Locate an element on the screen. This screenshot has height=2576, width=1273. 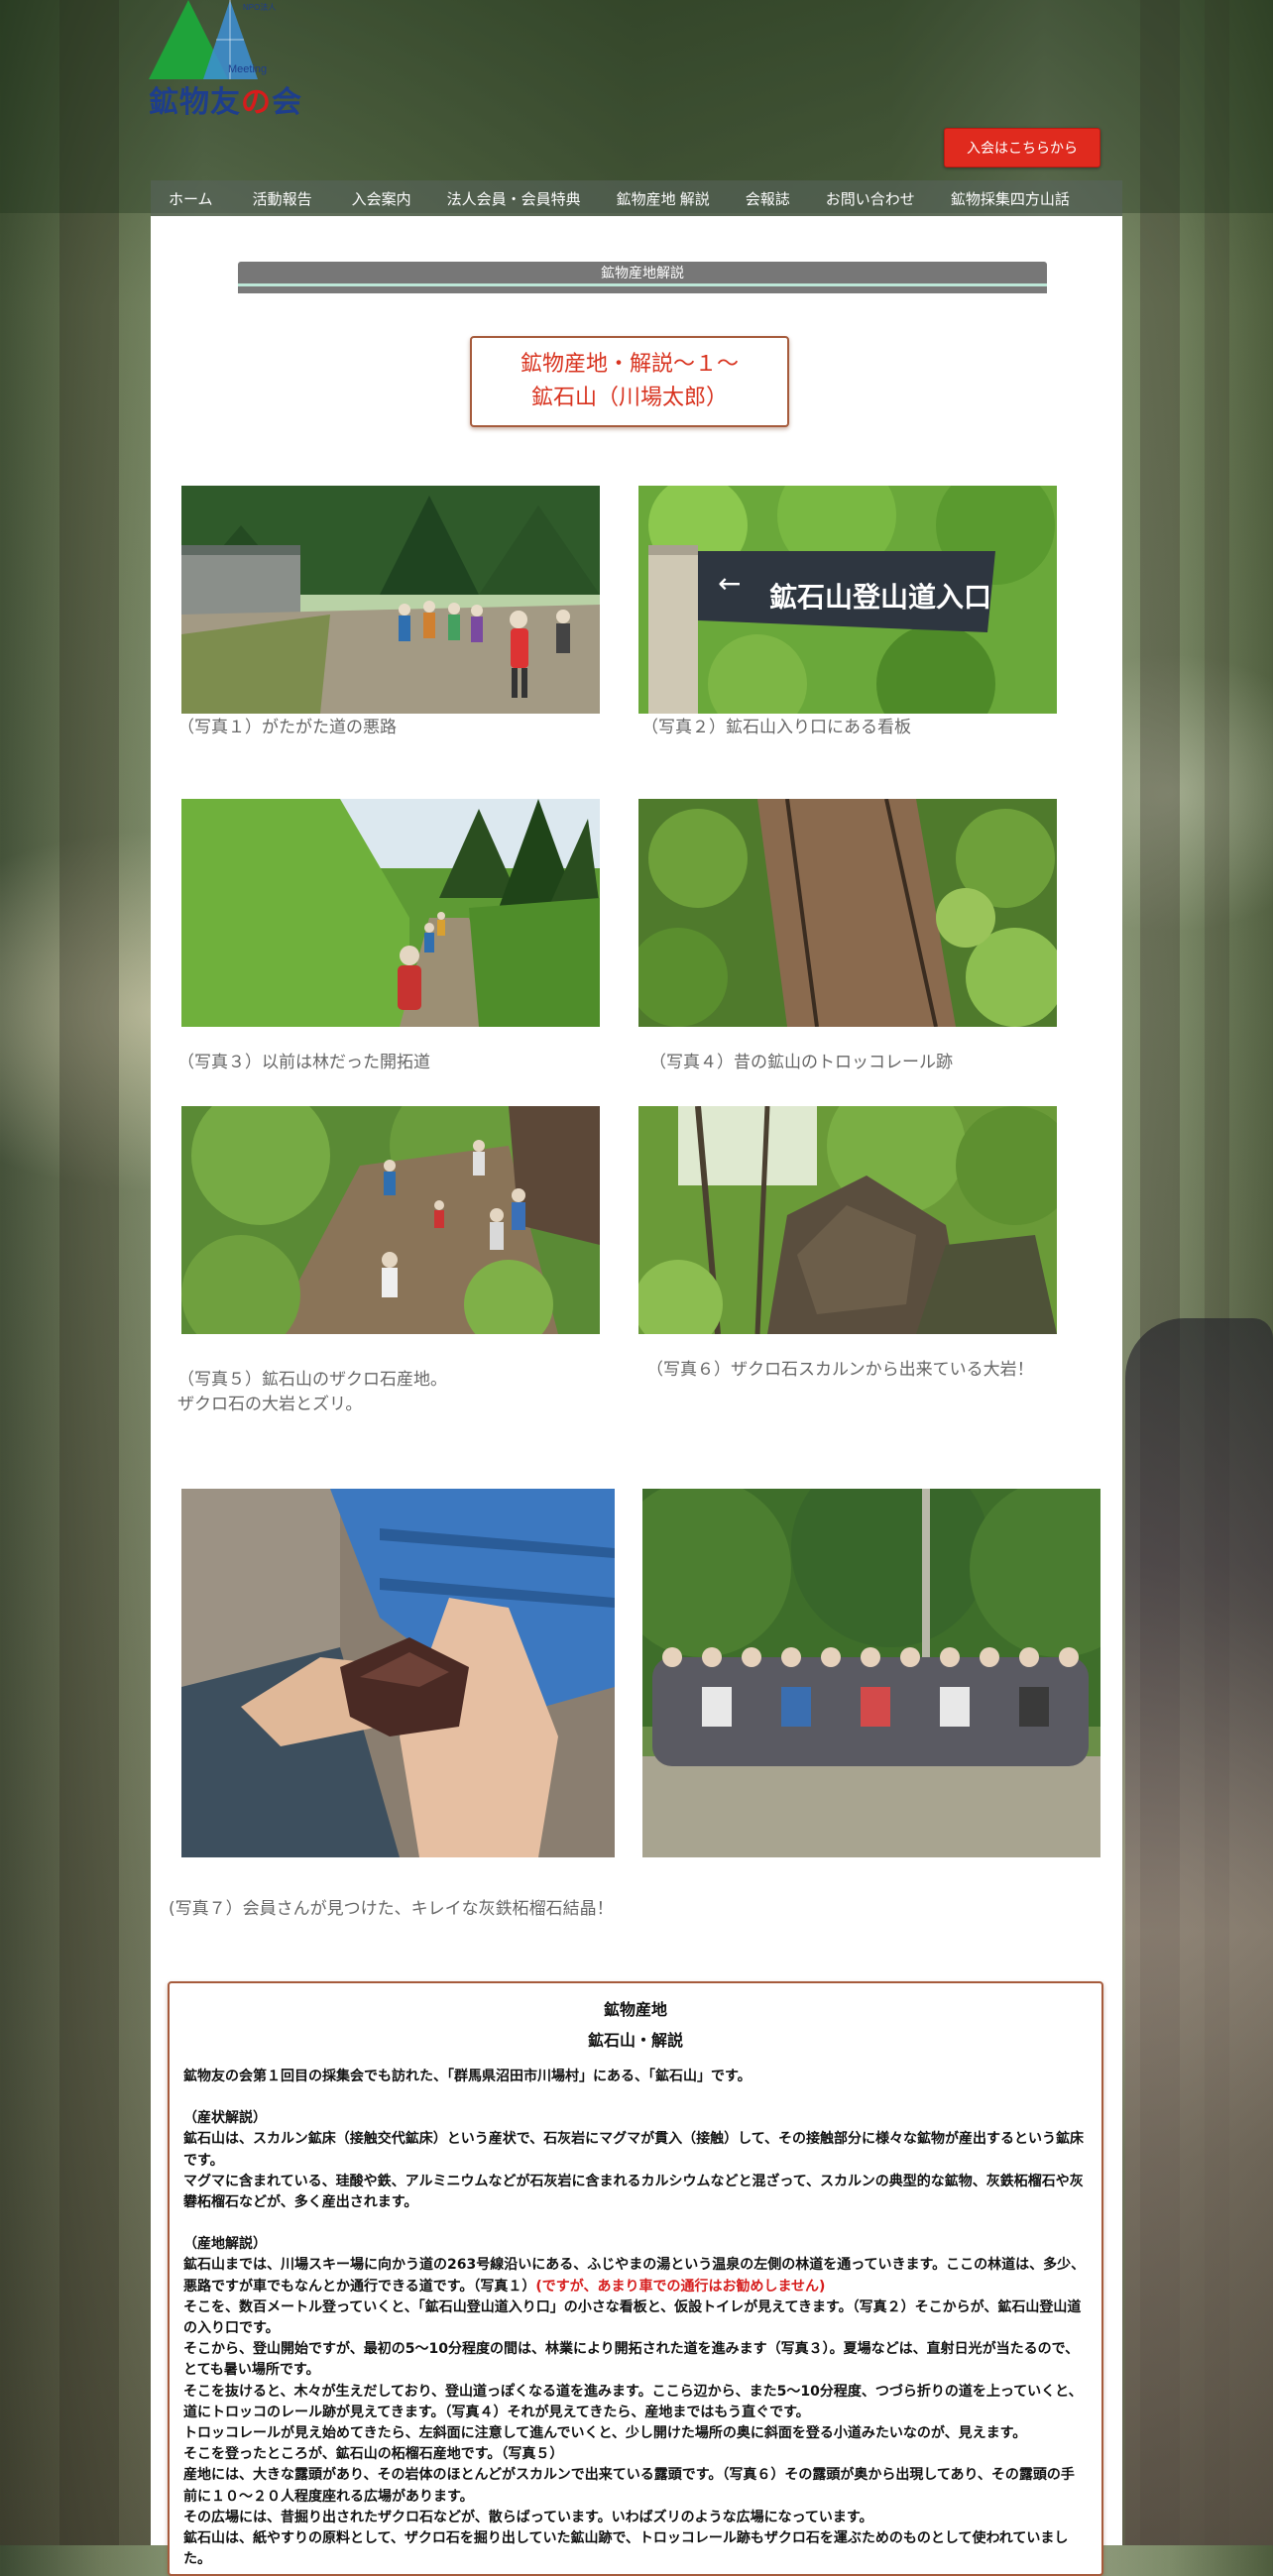
caption-photo-4: （写真４）昔の鉱山のトロッコレール跡 is located at coordinates (801, 1062).